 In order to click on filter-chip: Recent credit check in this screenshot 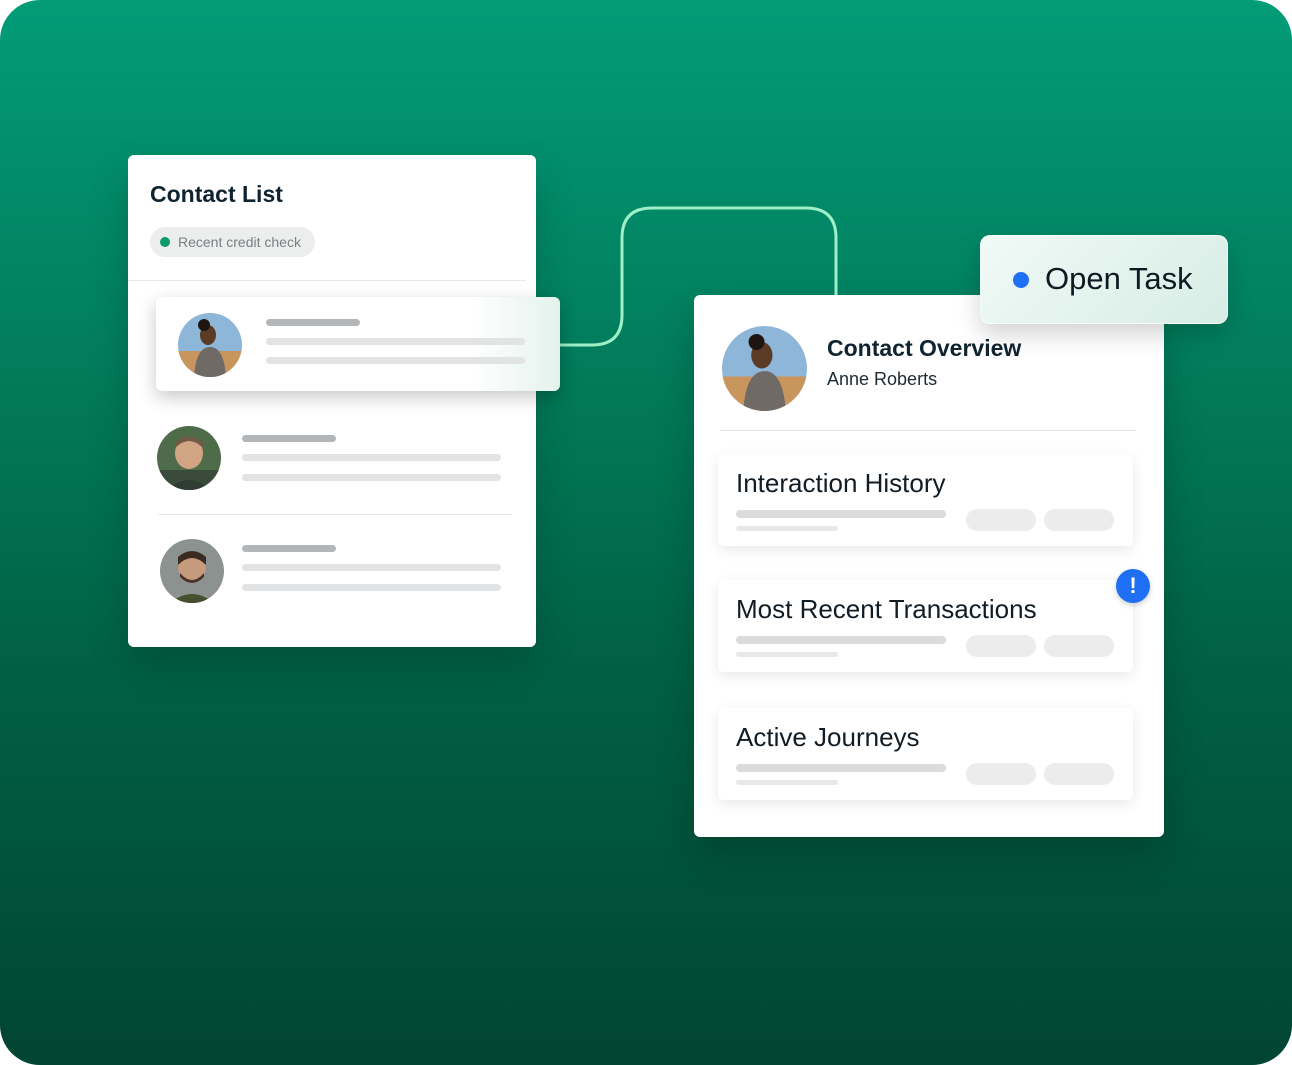, I will do `click(232, 242)`.